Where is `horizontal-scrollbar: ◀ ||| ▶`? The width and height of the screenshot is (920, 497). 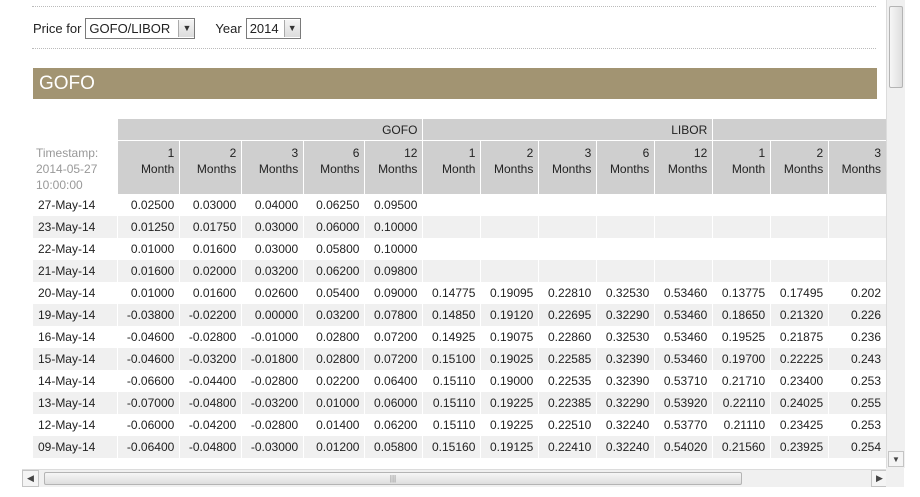 horizontal-scrollbar: ◀ ||| ▶ is located at coordinates (455, 478).